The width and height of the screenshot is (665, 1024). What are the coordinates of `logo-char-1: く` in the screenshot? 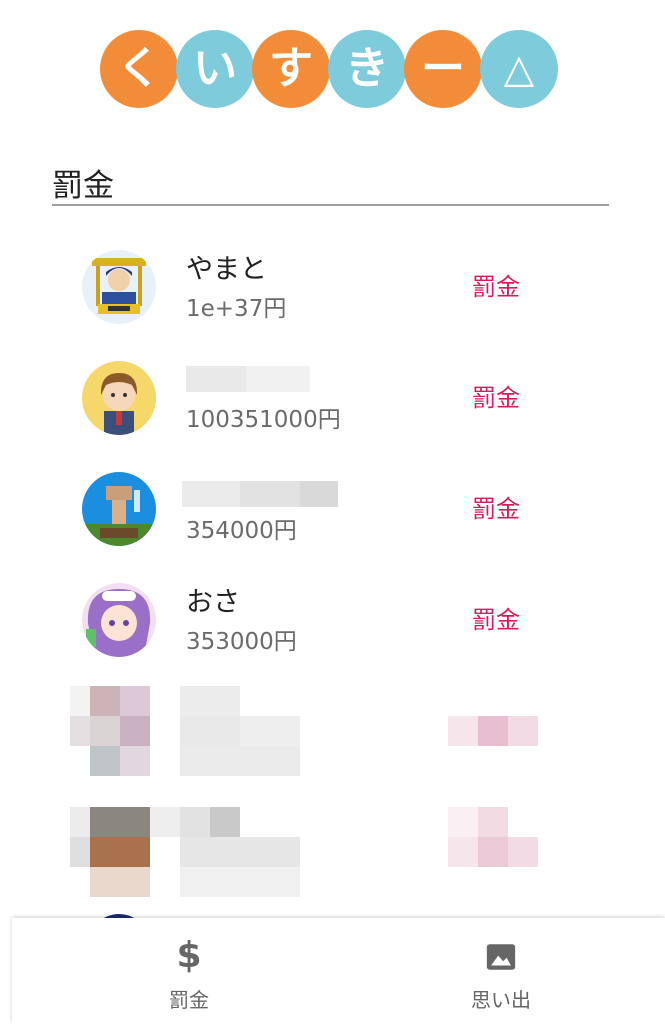 It's located at (139, 69).